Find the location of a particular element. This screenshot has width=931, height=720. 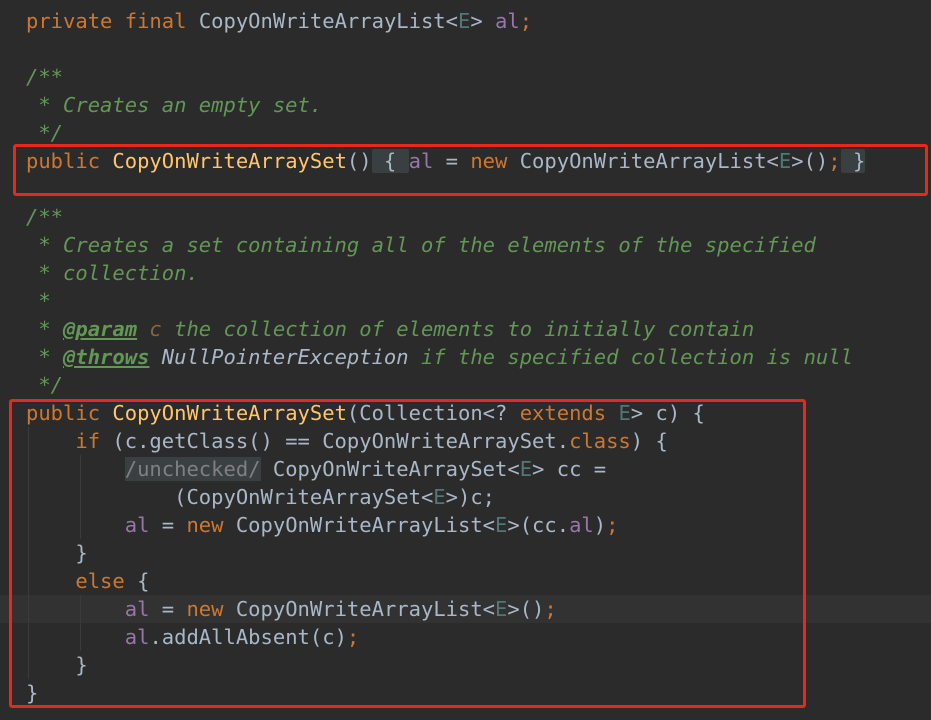

keyword: final is located at coordinates (155, 21).